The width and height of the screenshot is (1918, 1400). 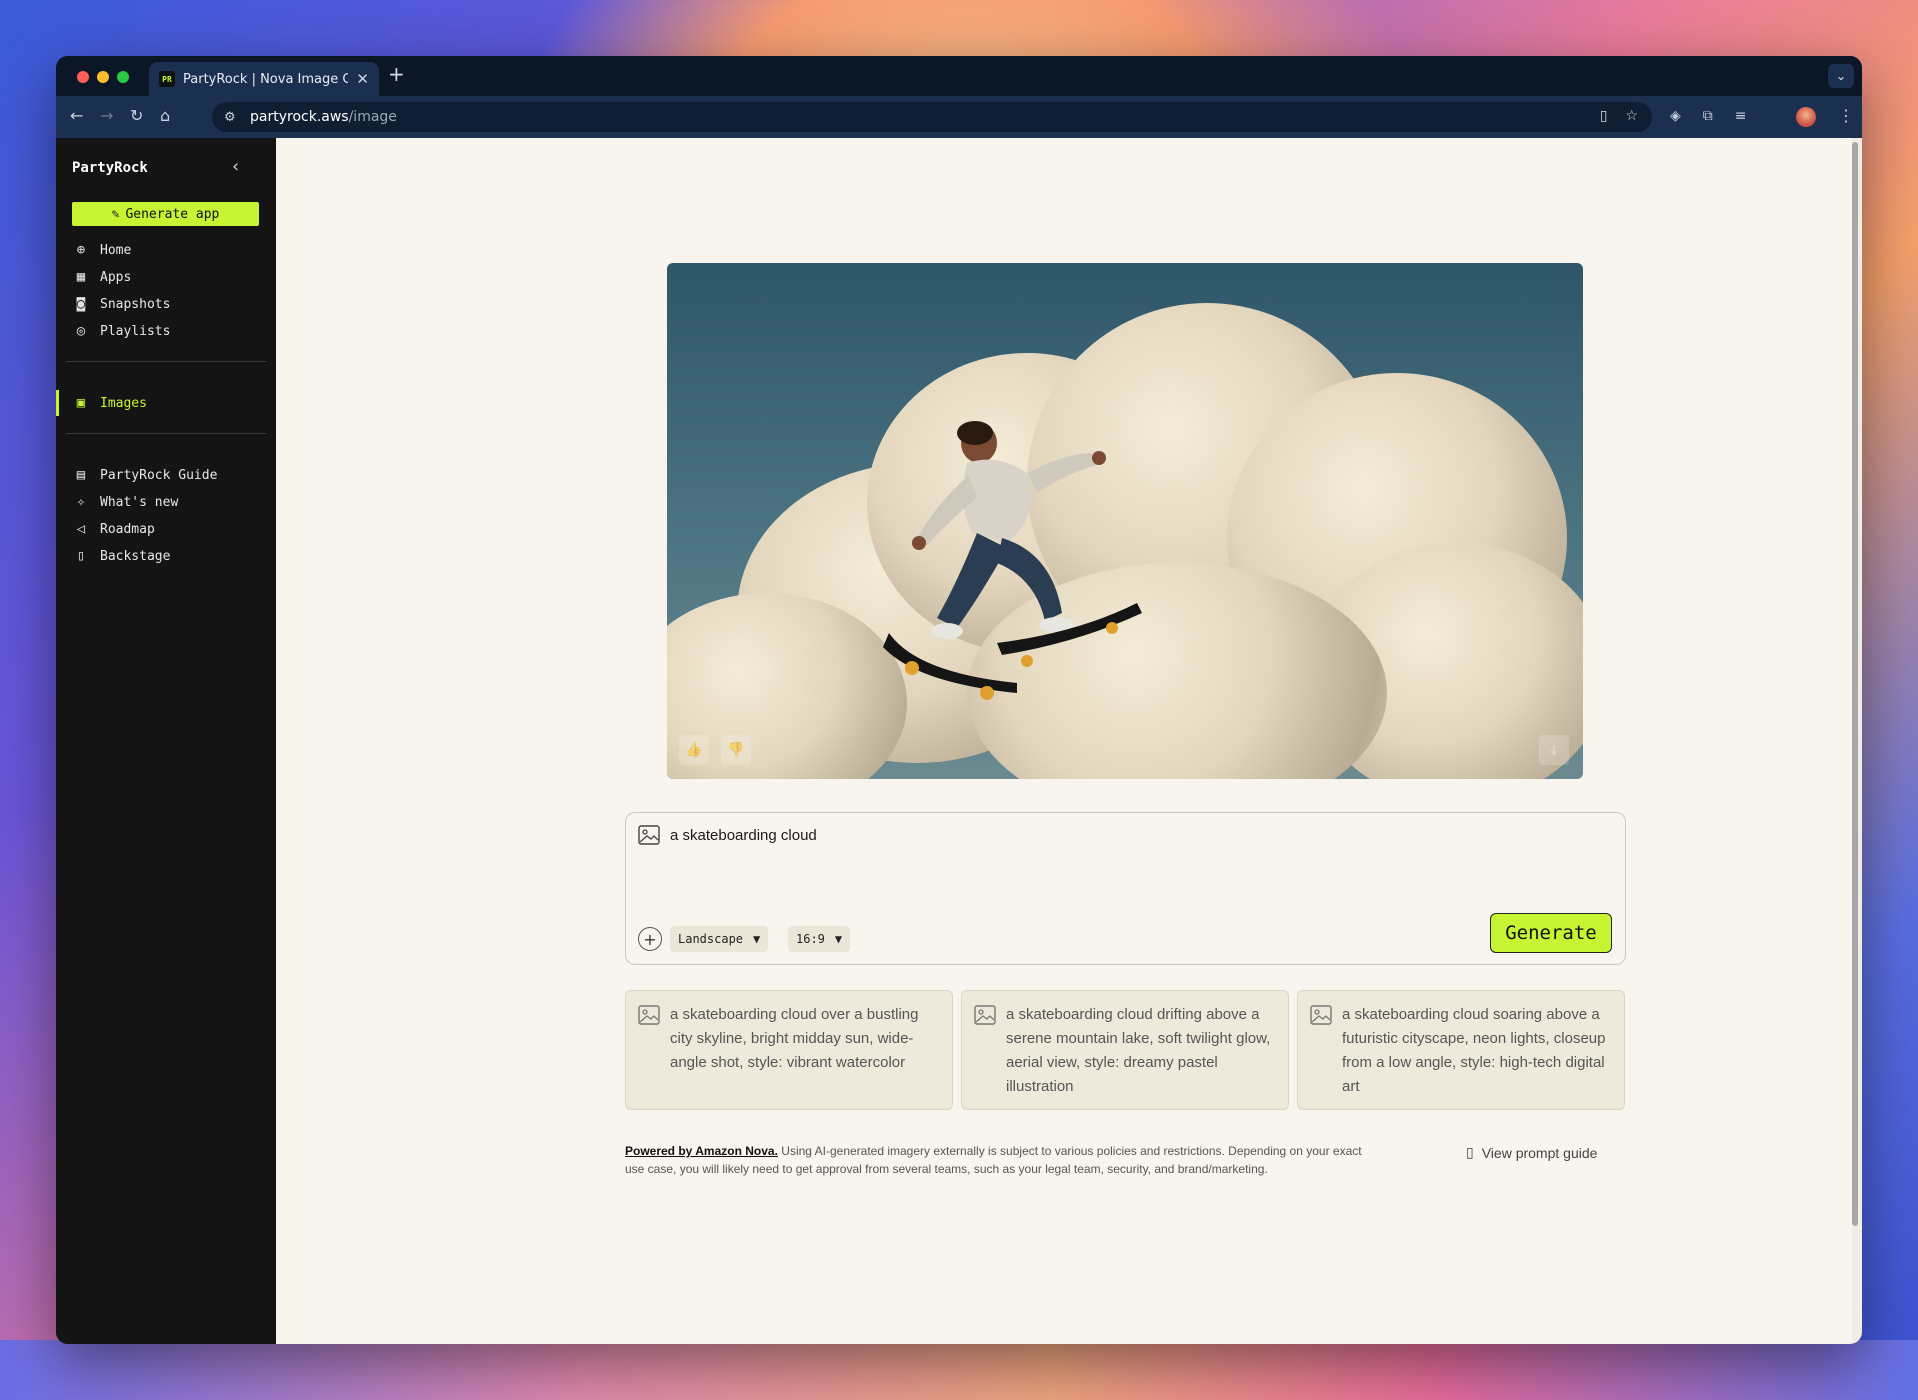 I want to click on powered-by-link: Powered by Amazon Nova., so click(x=701, y=1151).